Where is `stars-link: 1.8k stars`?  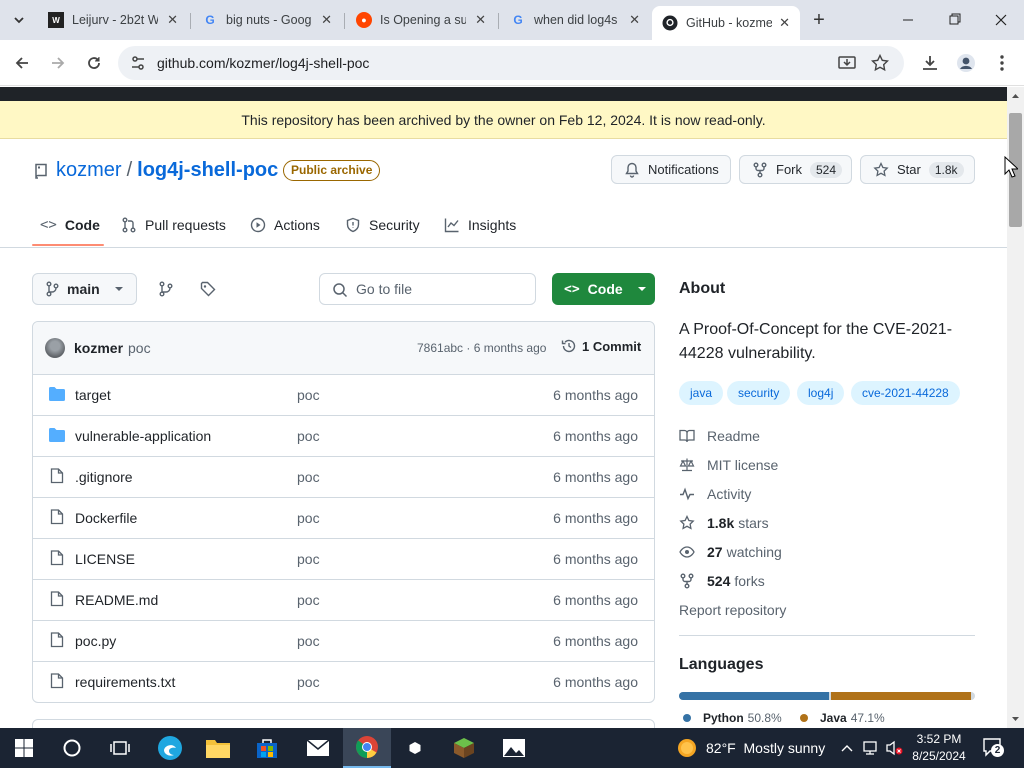
stars-link: 1.8k stars is located at coordinates (724, 523).